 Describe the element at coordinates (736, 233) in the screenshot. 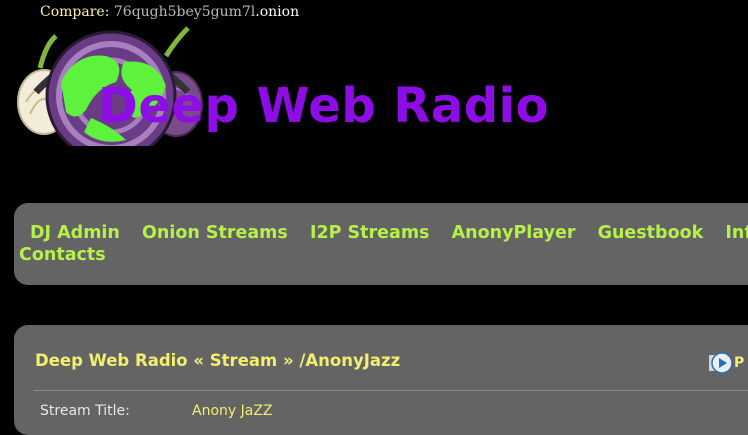

I see `nav-info: Inf` at that location.